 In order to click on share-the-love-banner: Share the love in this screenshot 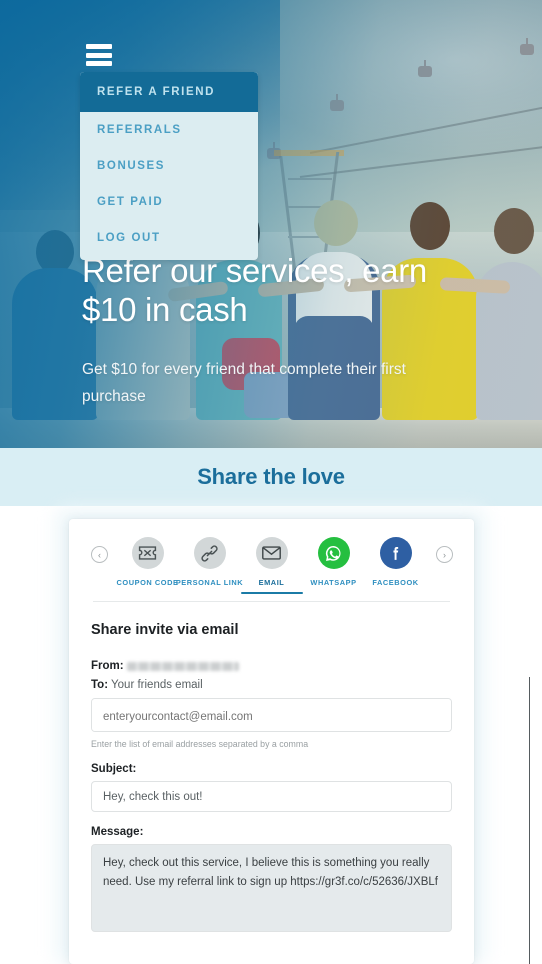, I will do `click(271, 477)`.